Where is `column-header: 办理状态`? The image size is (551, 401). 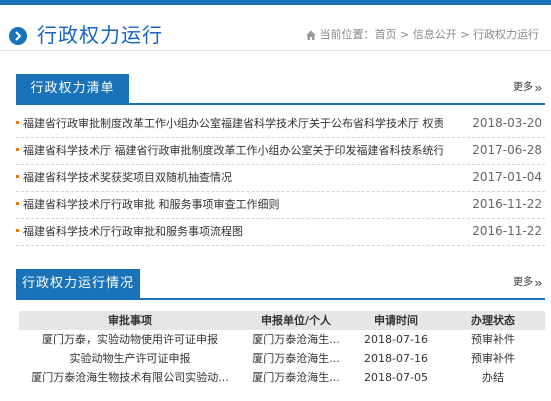
column-header: 办理状态 is located at coordinates (493, 320).